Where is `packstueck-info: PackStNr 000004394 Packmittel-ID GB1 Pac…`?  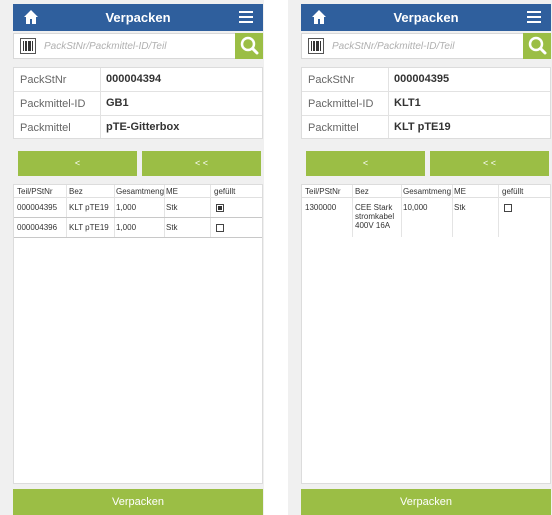
packstueck-info: PackStNr 000004394 Packmittel-ID GB1 Pac… is located at coordinates (138, 103).